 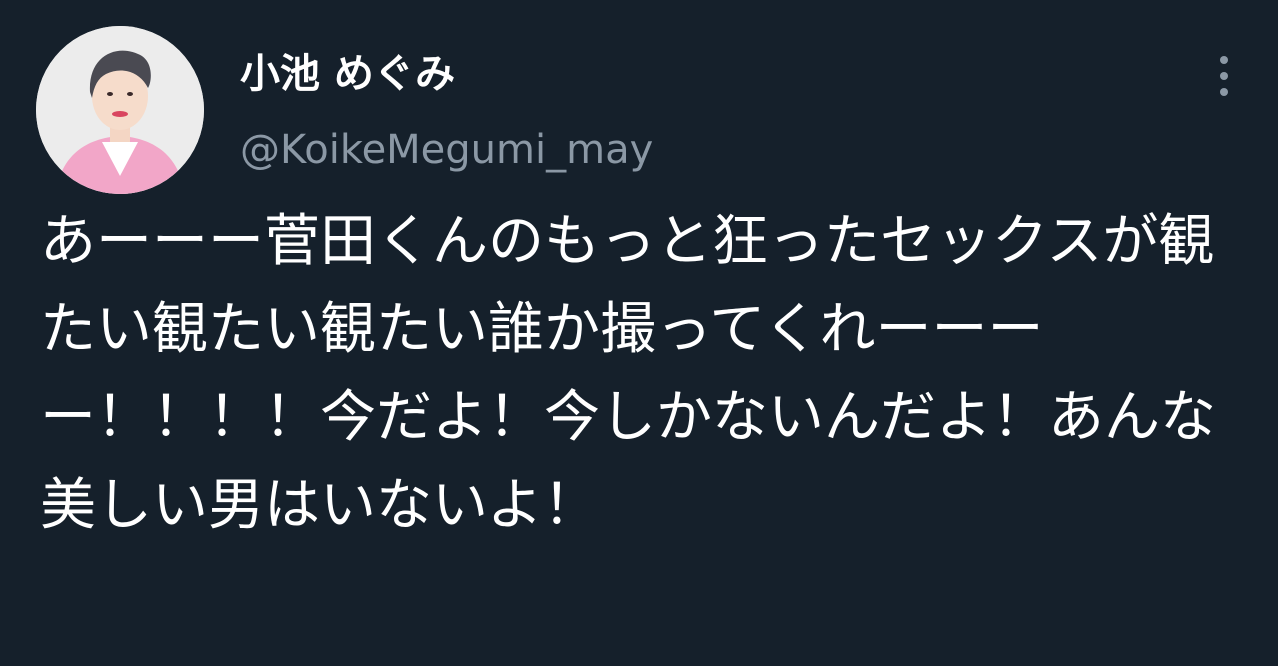 What do you see at coordinates (446, 150) in the screenshot?
I see `author-handle: @KoikeMegumi_may` at bounding box center [446, 150].